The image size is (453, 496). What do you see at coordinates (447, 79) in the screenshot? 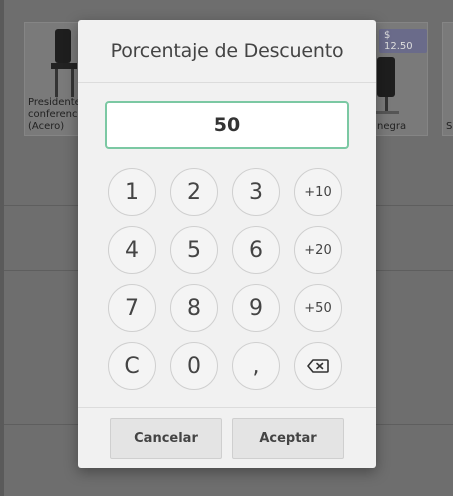
I see `product-card: S` at bounding box center [447, 79].